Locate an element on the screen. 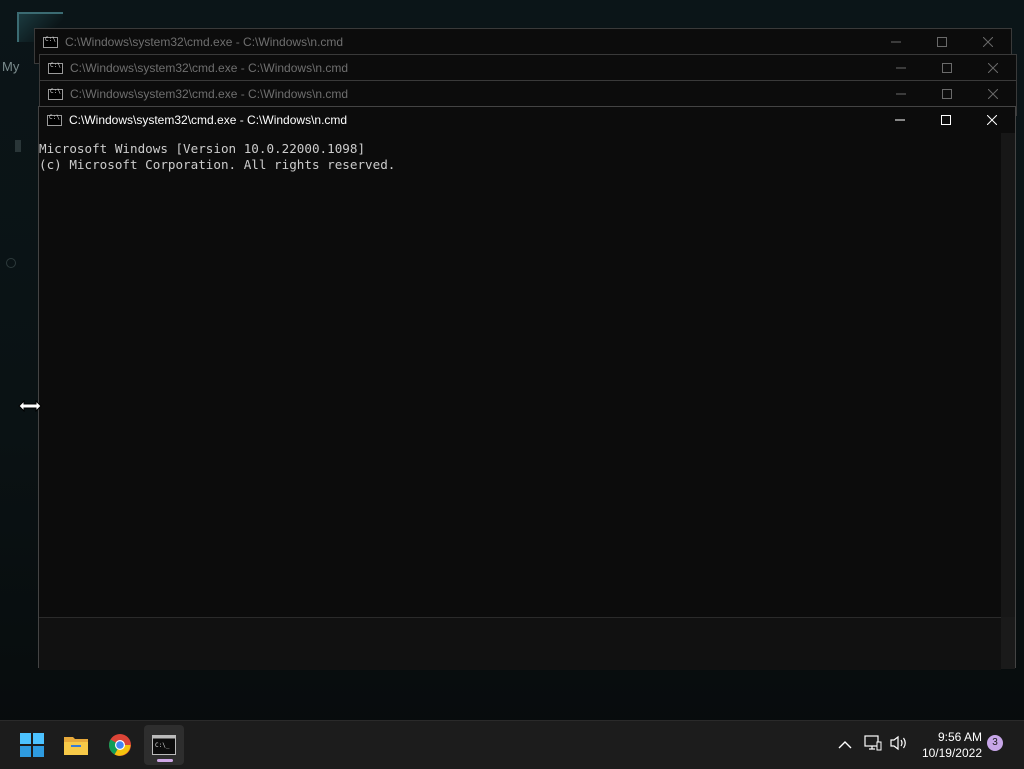 The height and width of the screenshot is (769, 1024). network-button is located at coordinates (873, 745).